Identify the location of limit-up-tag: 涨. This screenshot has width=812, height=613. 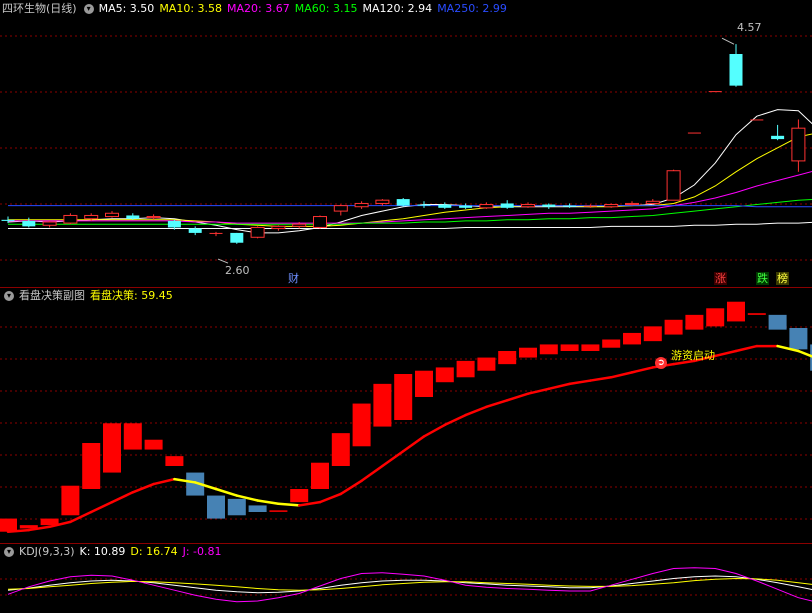
(720, 278).